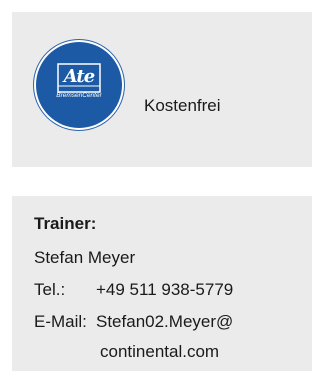  I want to click on phone-label: Tel.:, so click(50, 289).